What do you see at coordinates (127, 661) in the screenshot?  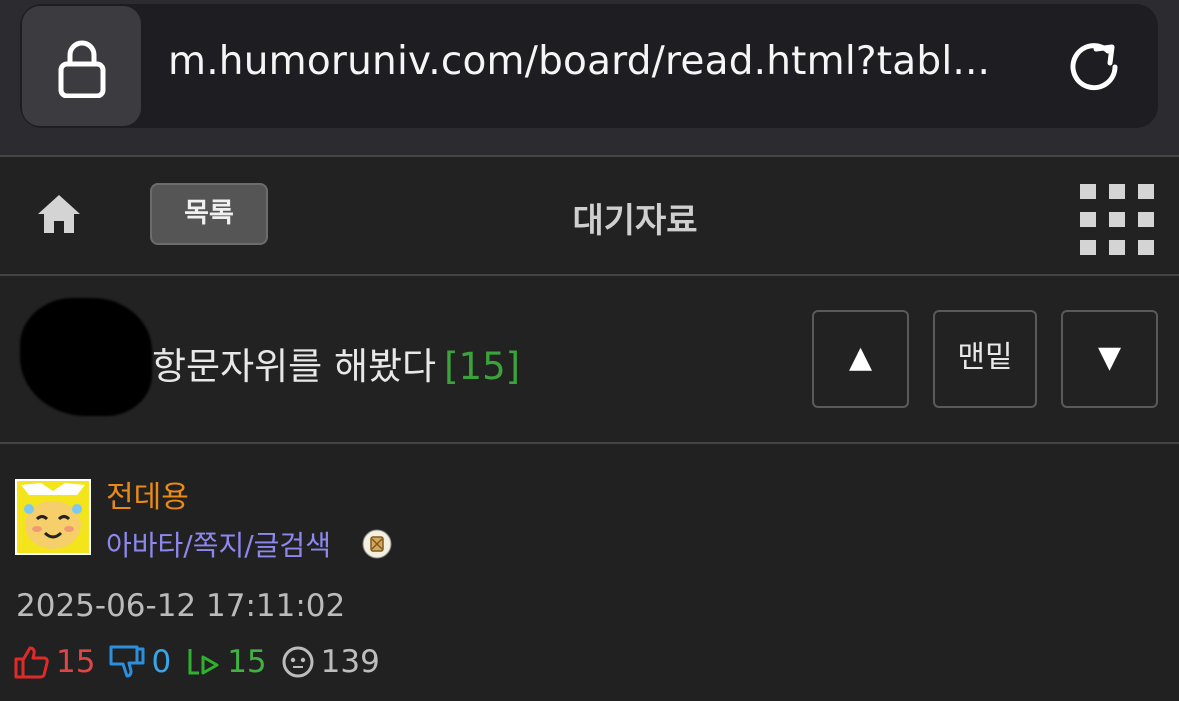 I see `thumbs-down-icon` at bounding box center [127, 661].